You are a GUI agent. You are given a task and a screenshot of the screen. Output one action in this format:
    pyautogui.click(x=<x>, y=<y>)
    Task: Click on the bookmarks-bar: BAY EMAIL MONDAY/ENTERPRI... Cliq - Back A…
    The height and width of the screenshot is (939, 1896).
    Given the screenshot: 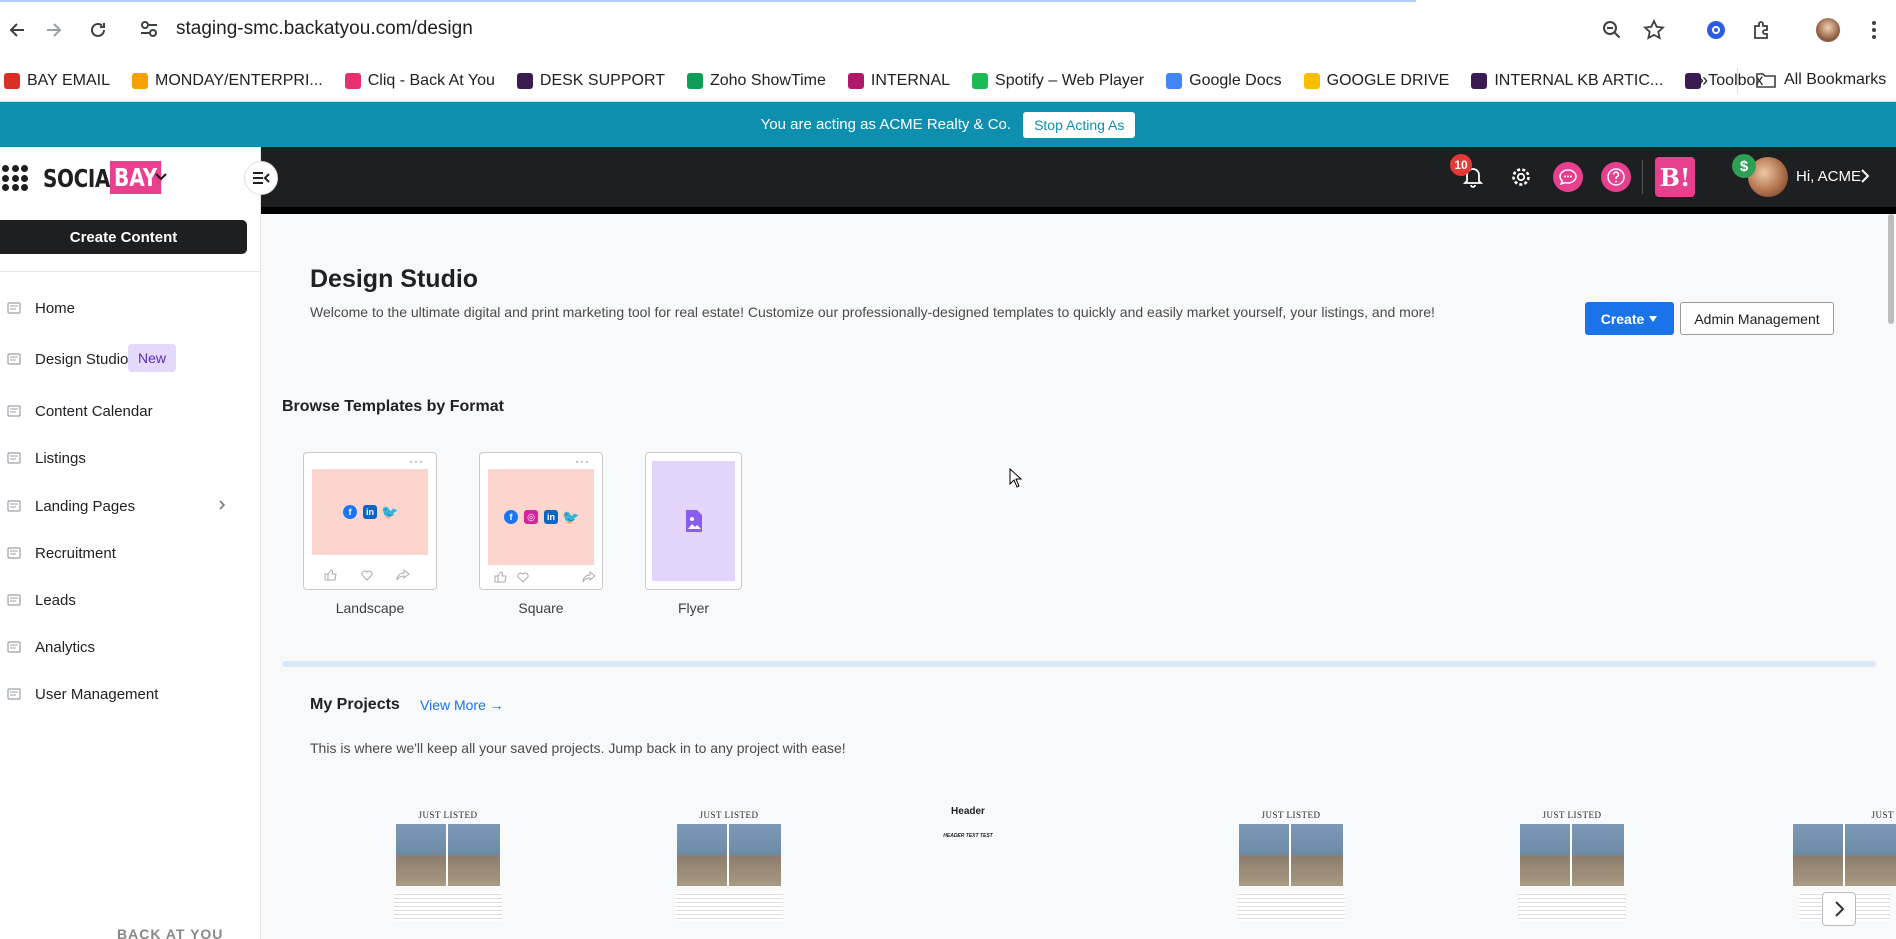 What is the action you would take?
    pyautogui.click(x=948, y=81)
    